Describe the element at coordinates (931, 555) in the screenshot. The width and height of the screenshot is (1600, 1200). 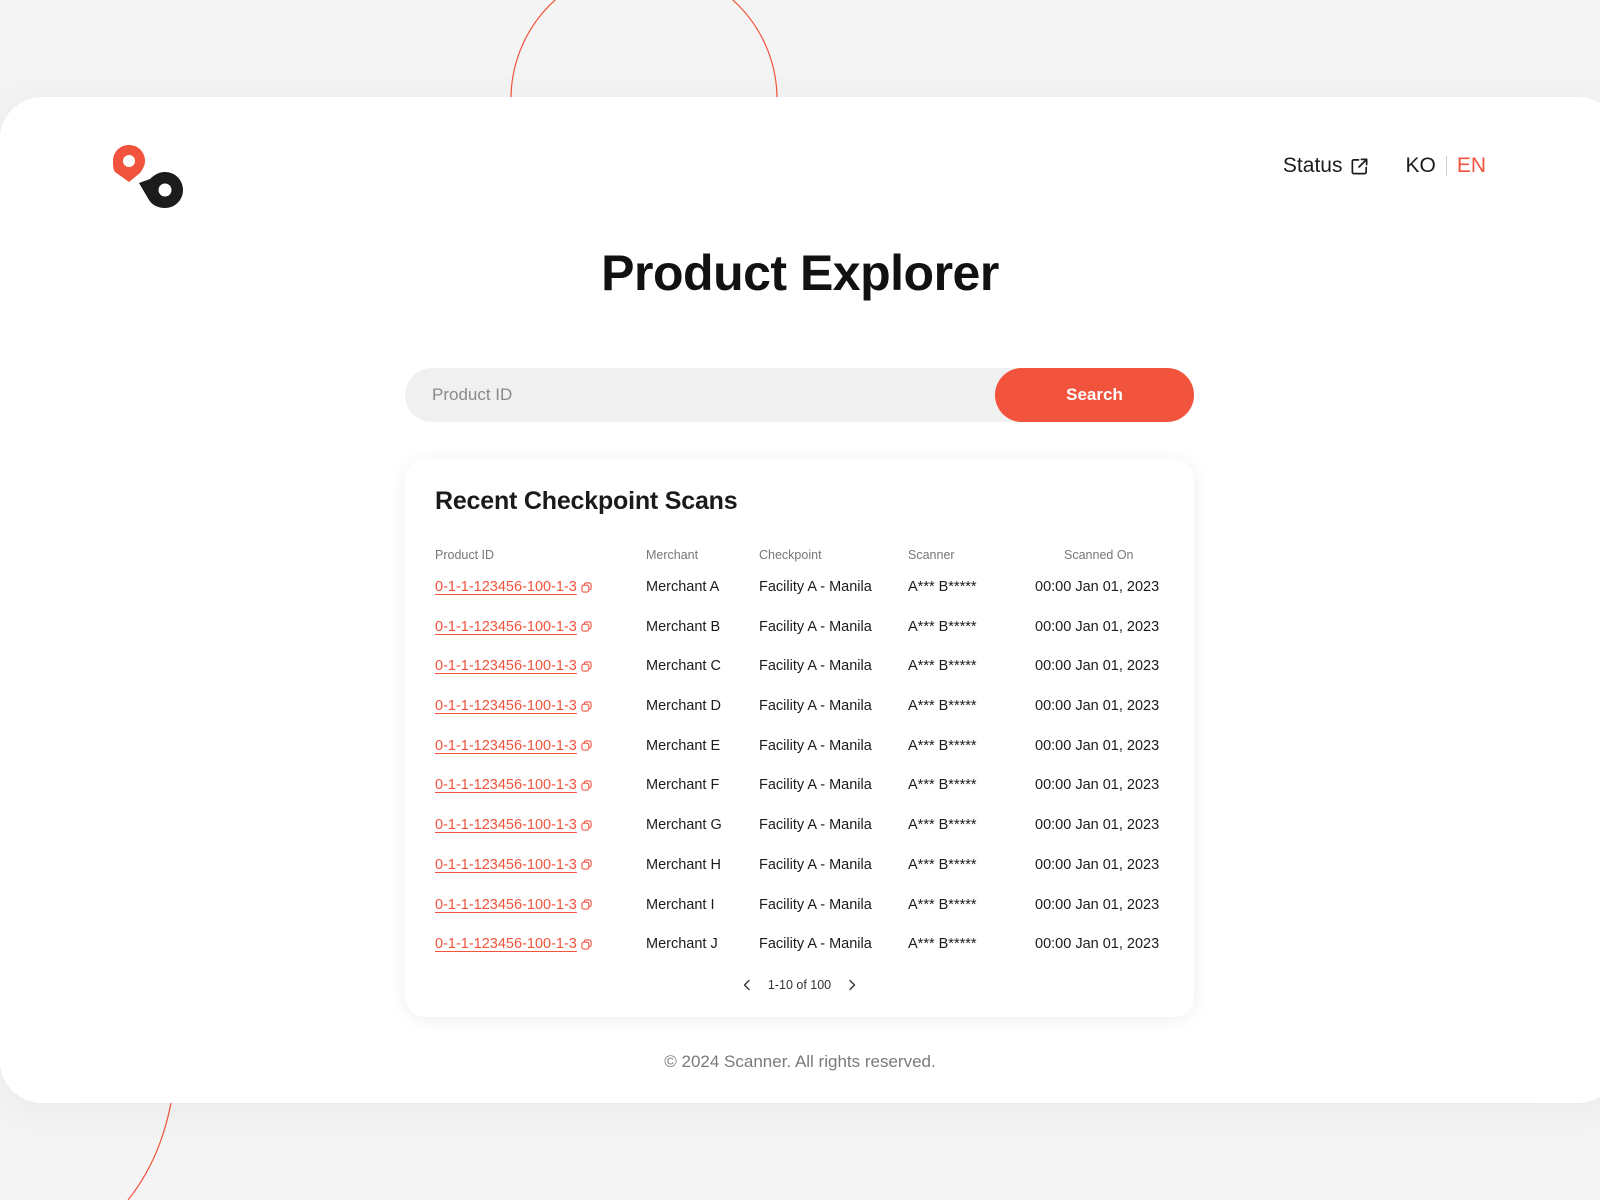
I see `column-header-scanner: Scanner` at that location.